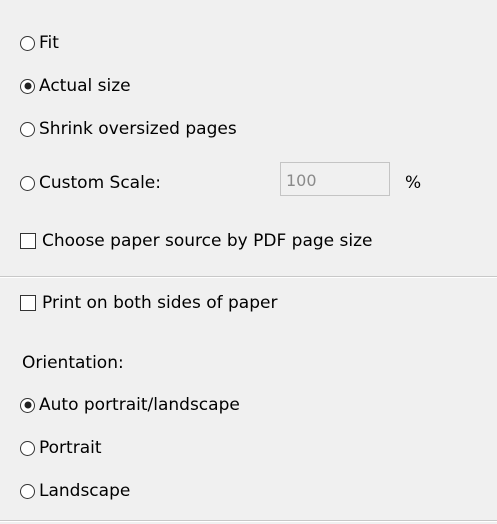 Image resolution: width=497 pixels, height=524 pixels. I want to click on radio-custom-scale-indicator, so click(27, 183).